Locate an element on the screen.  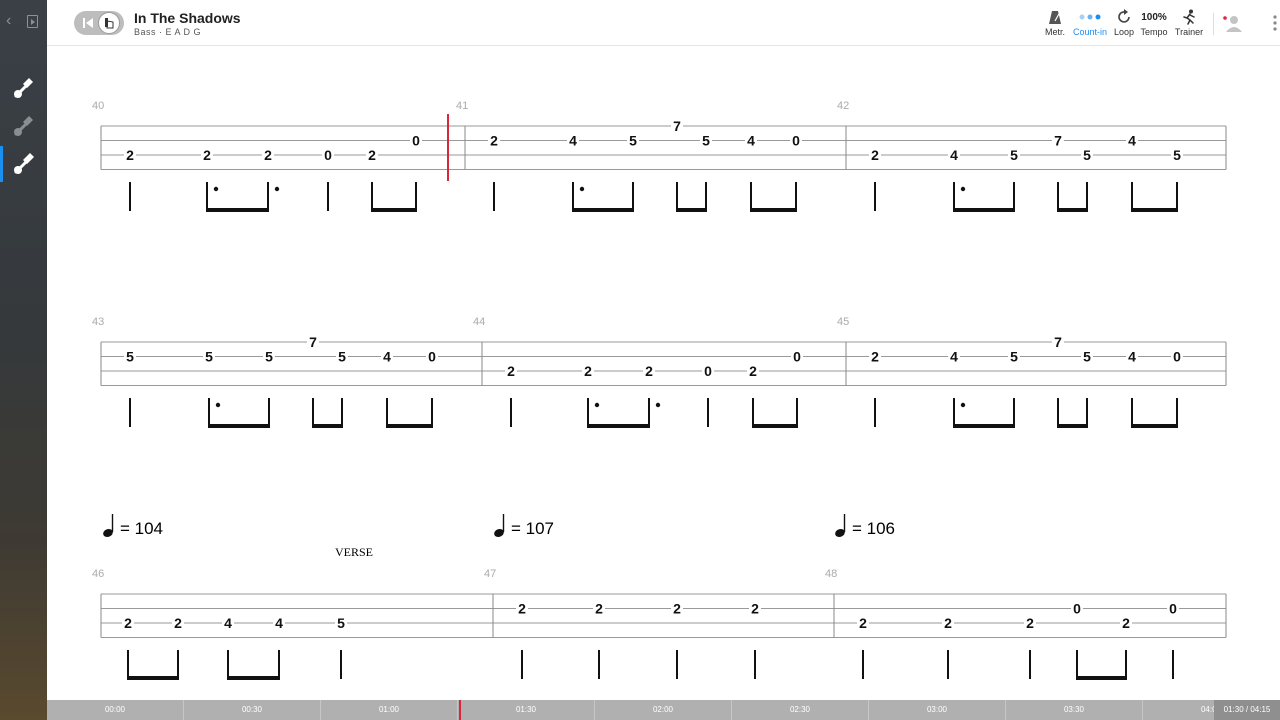
timeline-tick: 01:30 is located at coordinates (526, 710).